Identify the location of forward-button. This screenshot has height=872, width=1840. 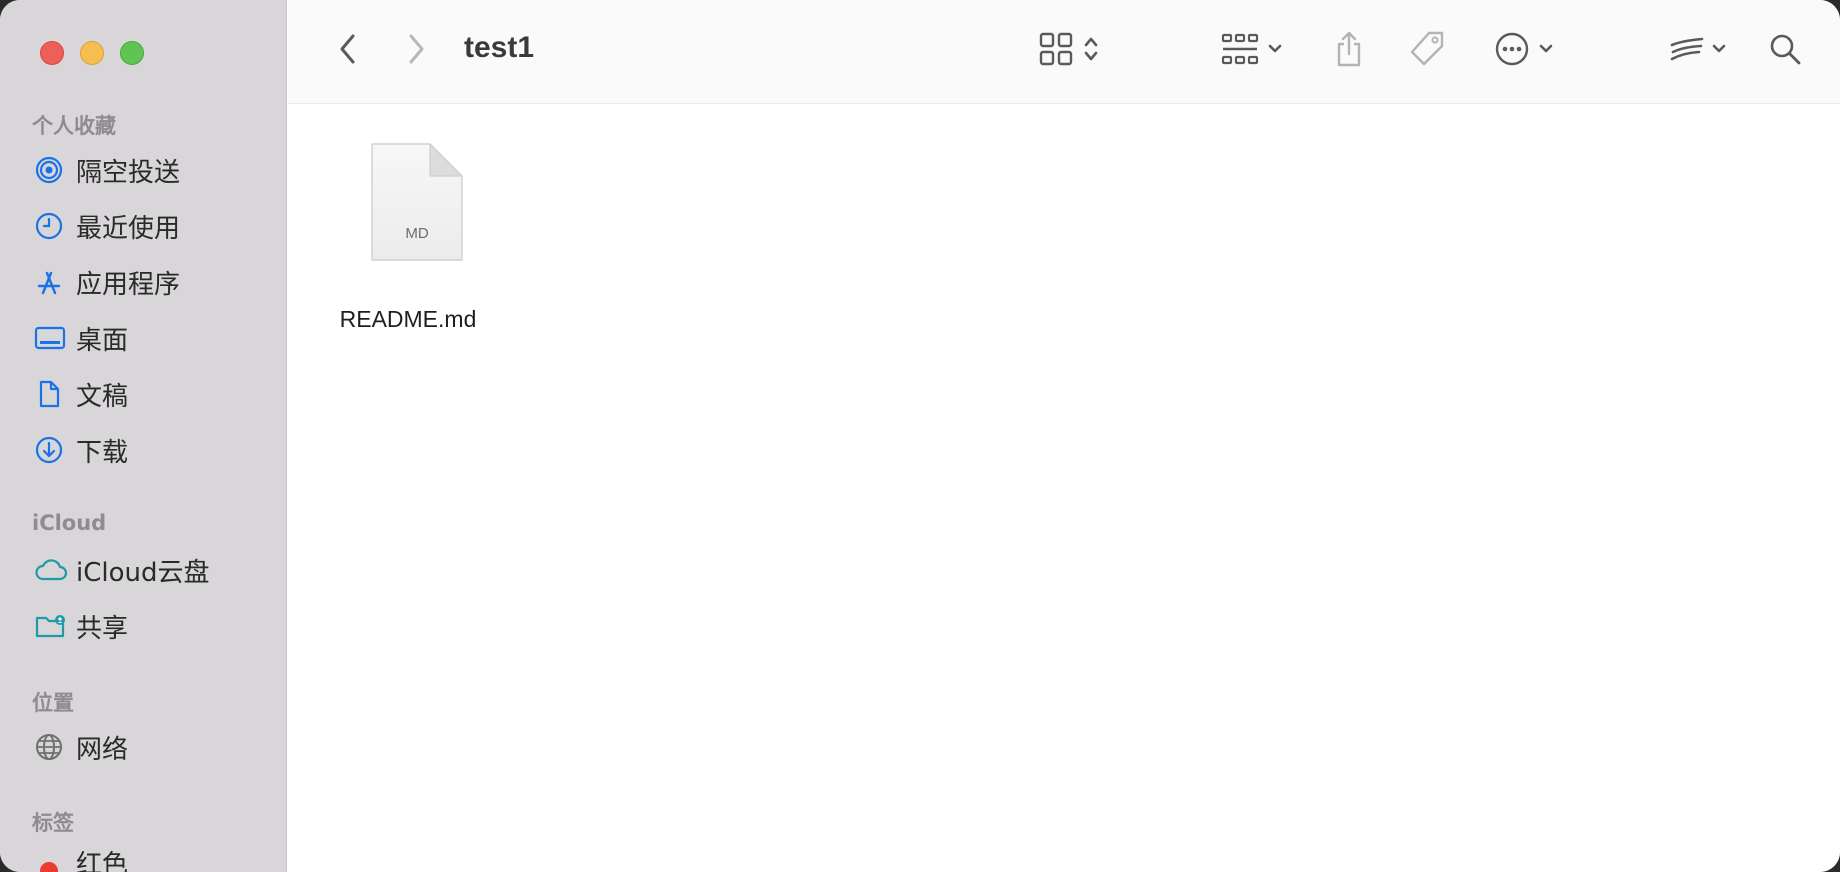
(416, 51).